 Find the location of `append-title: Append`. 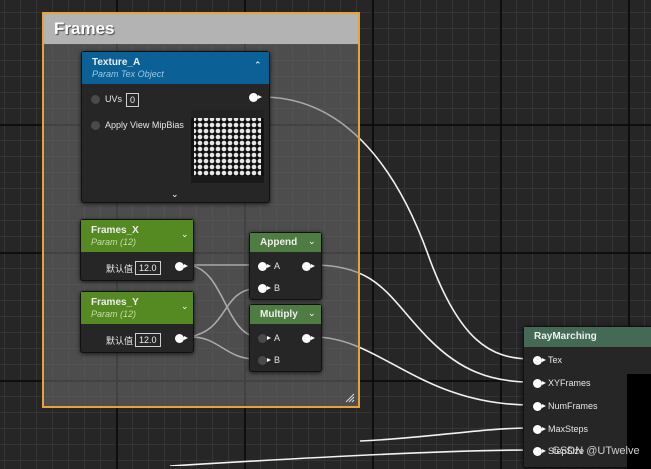

append-title: Append is located at coordinates (279, 242).